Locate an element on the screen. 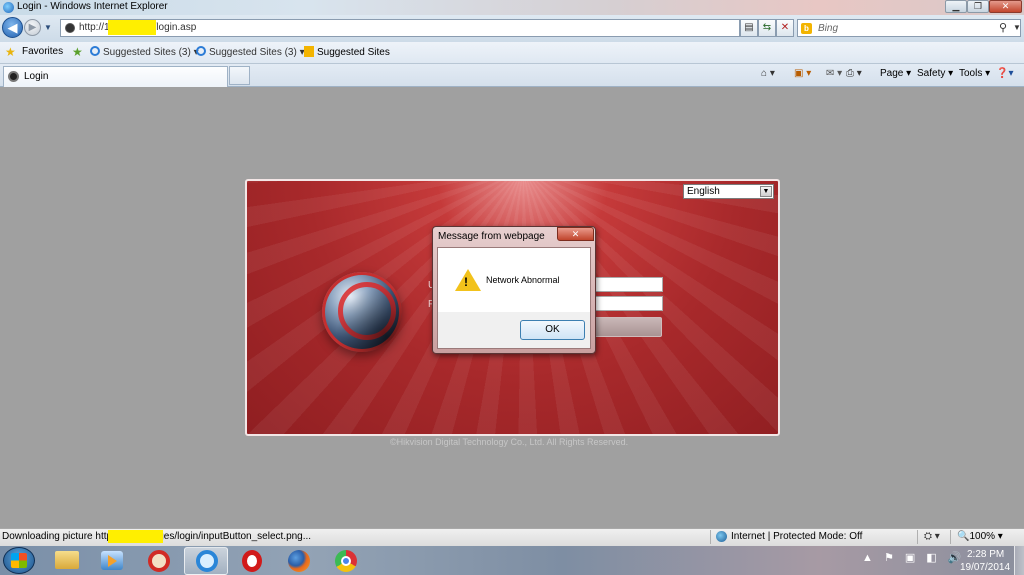  home-icon: ⌂ ▾ is located at coordinates (768, 73).